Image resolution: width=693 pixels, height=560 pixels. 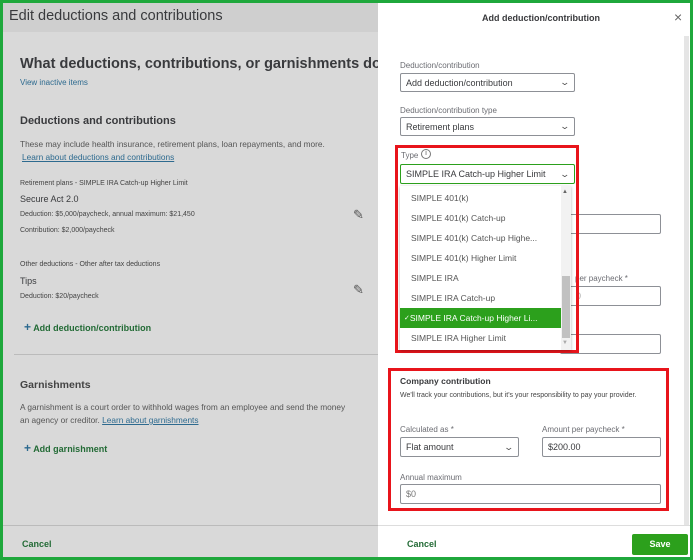 I want to click on dropdown-option: SIMPLE IRA Higher Limit, so click(x=480, y=338).